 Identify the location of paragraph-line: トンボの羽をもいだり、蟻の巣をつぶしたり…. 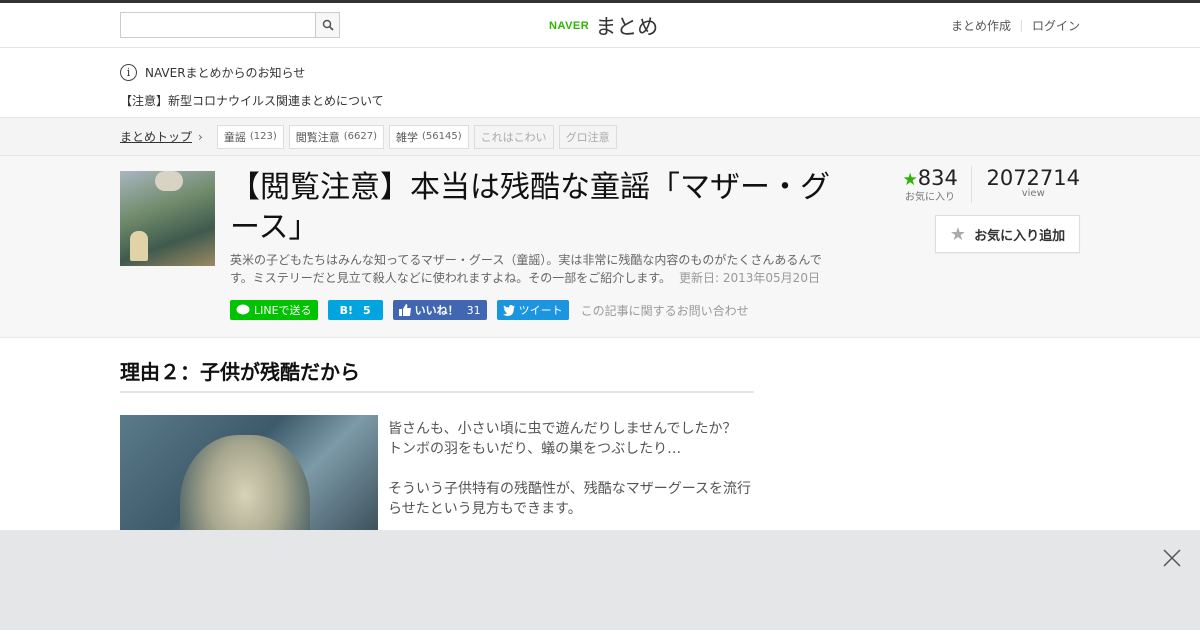
(535, 449).